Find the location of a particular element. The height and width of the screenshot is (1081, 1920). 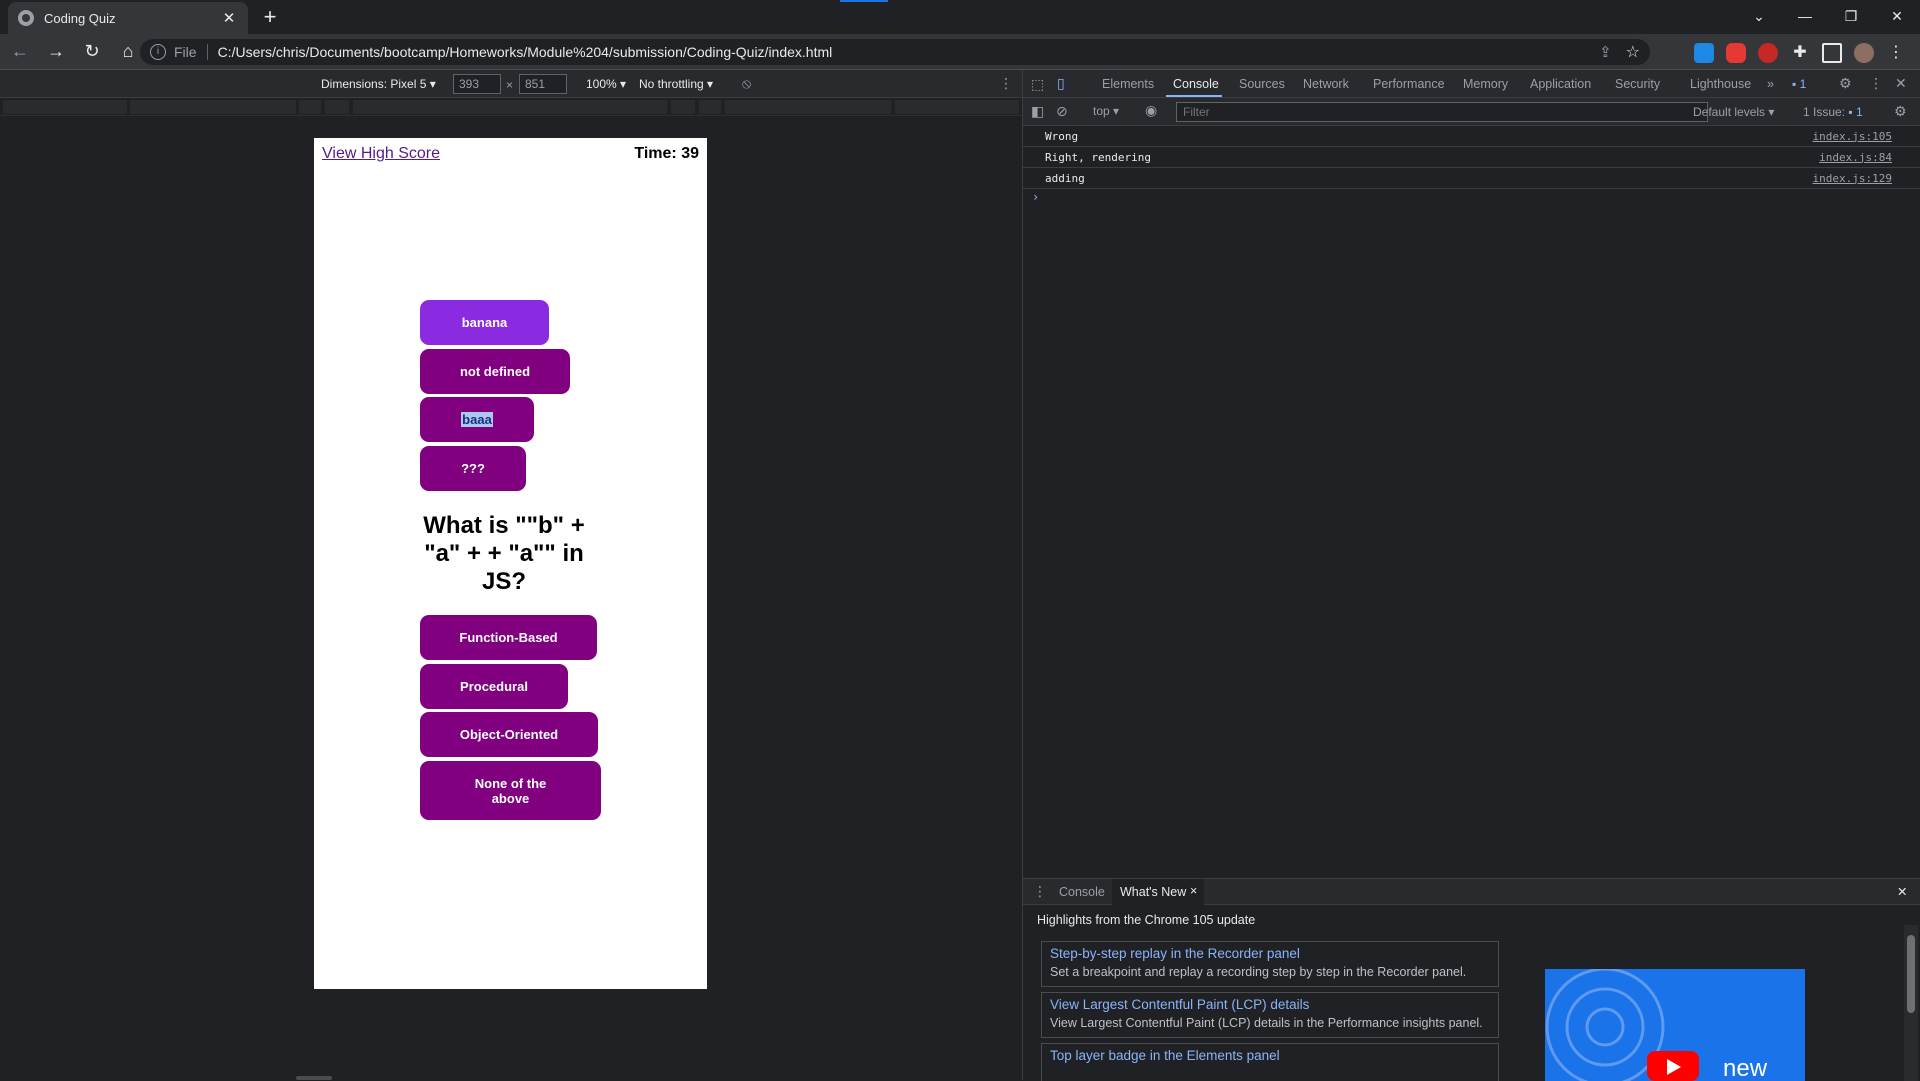

tab-search-icon: ⌄ is located at coordinates (1759, 16).